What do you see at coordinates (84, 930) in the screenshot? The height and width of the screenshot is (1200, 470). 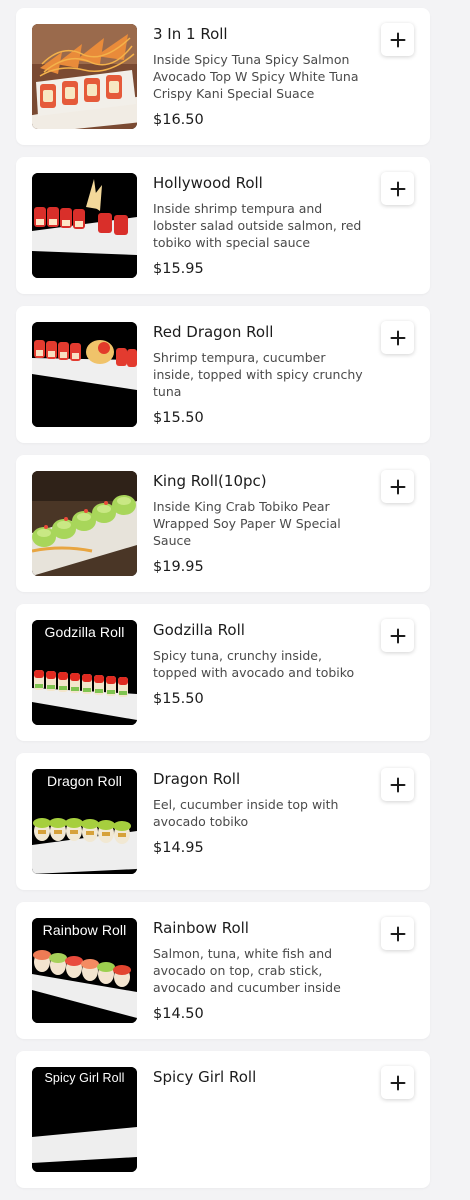 I see `photo-caption: Rainbow Roll` at bounding box center [84, 930].